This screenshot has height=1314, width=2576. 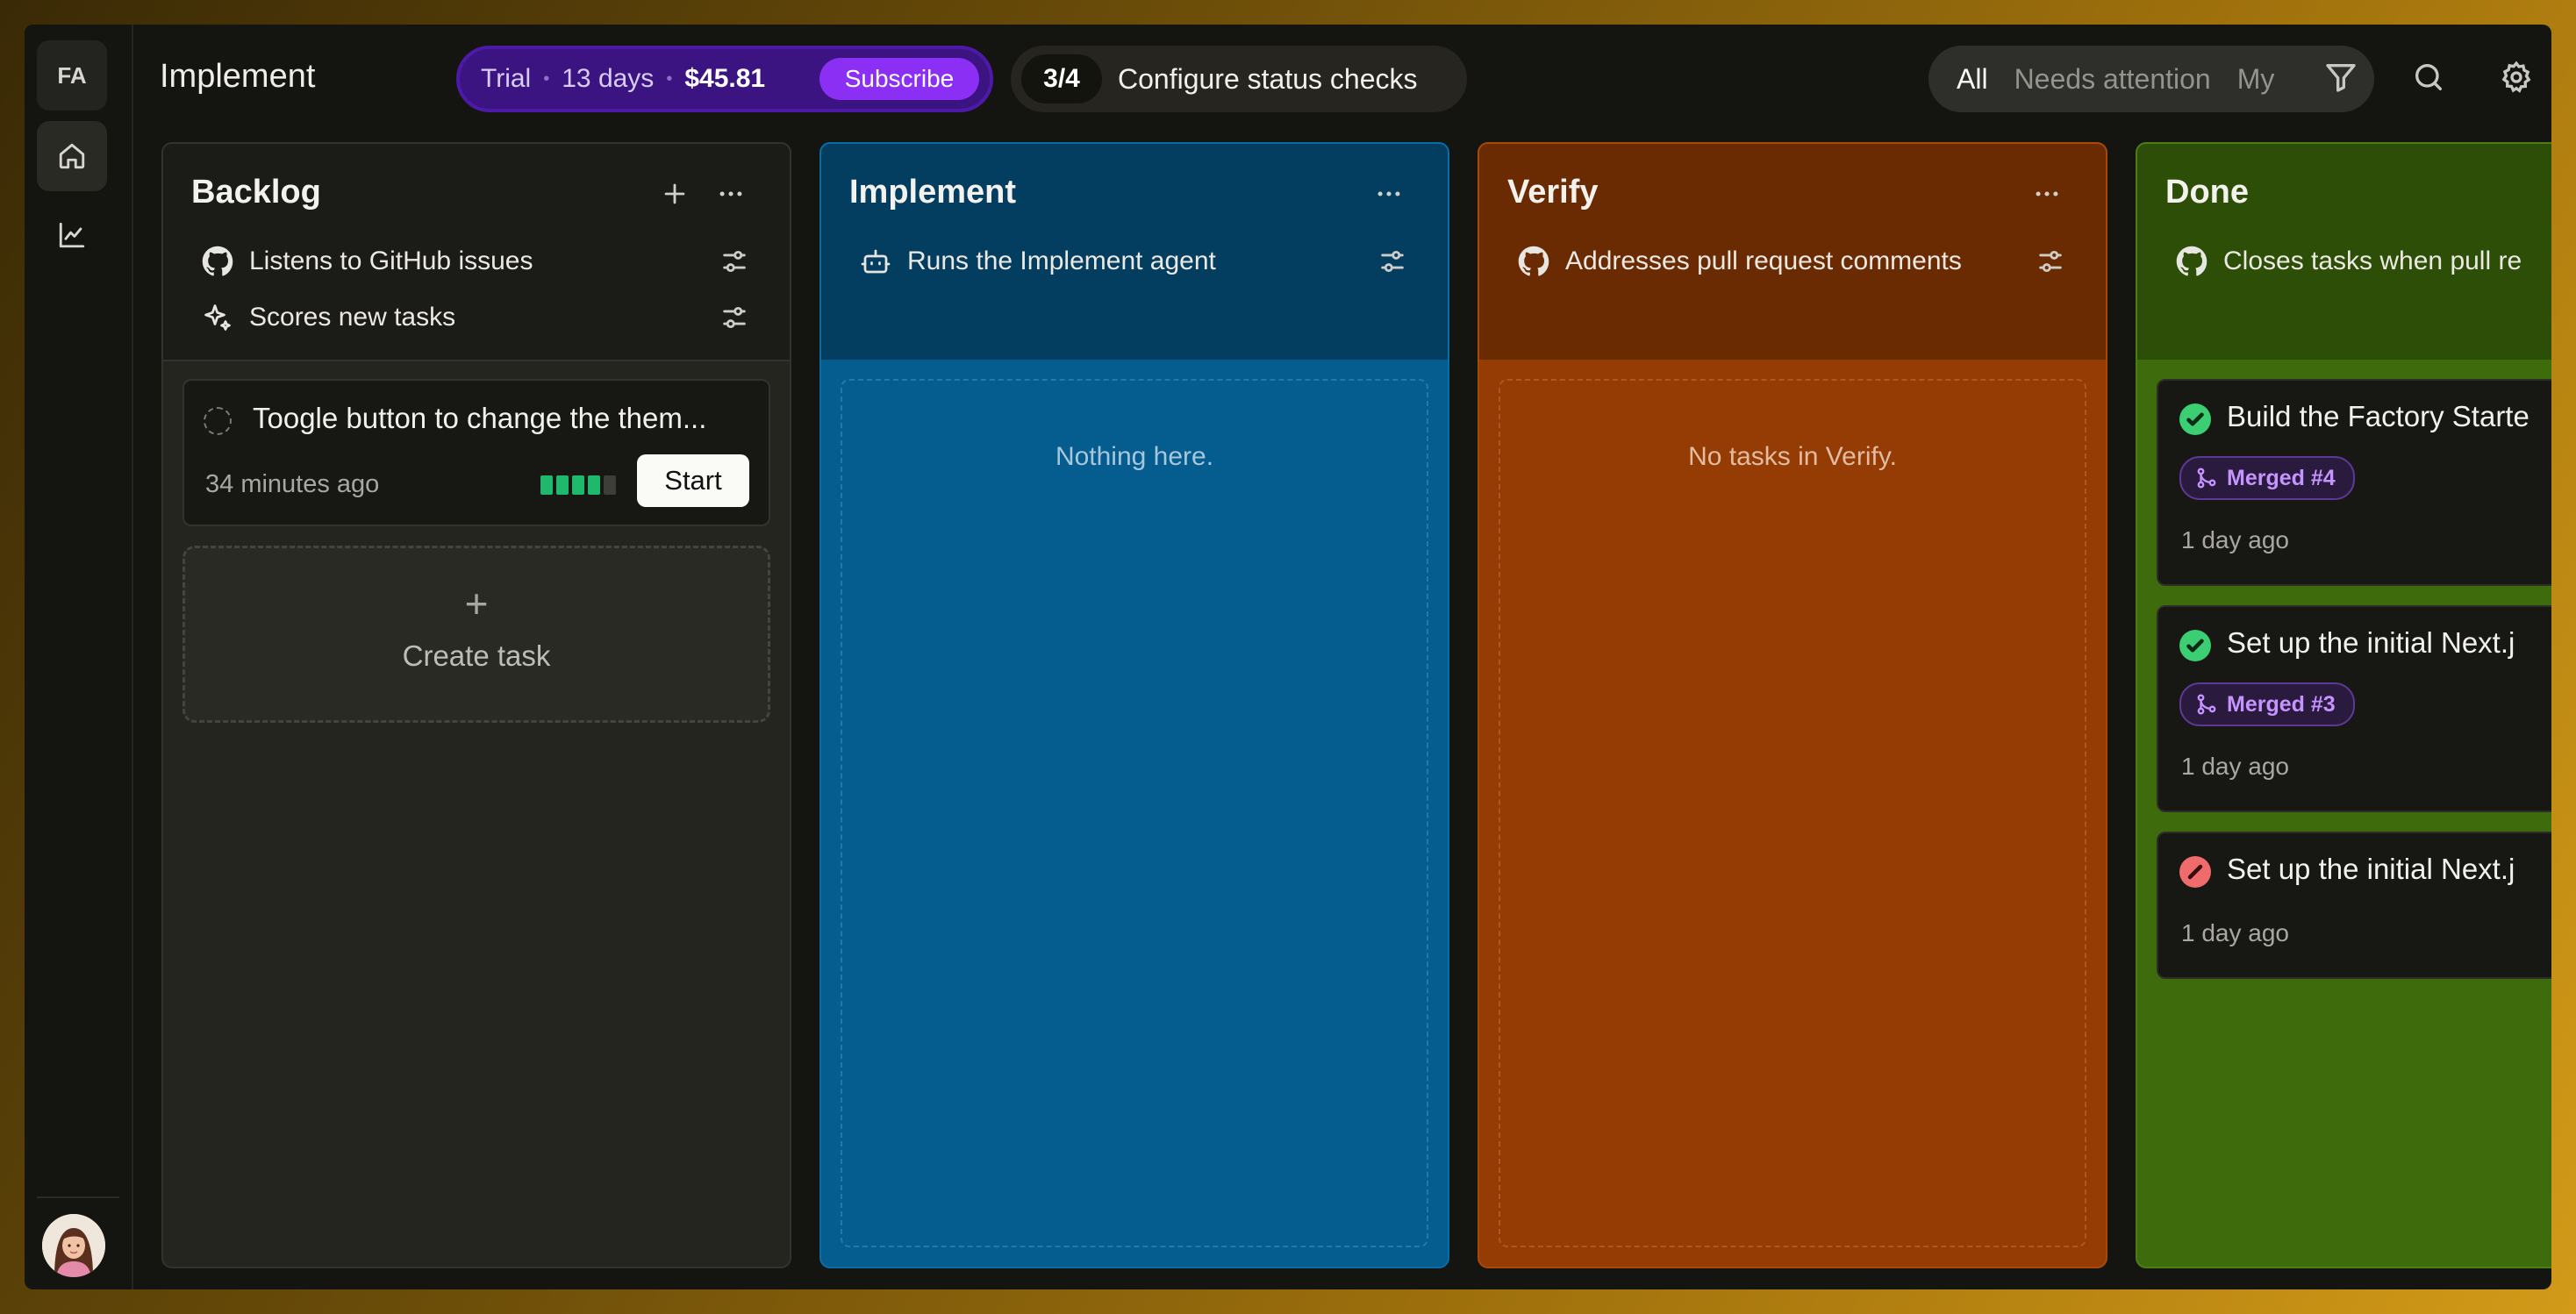 What do you see at coordinates (2372, 260) in the screenshot?
I see `rule-label: Closes tasks when pull re` at bounding box center [2372, 260].